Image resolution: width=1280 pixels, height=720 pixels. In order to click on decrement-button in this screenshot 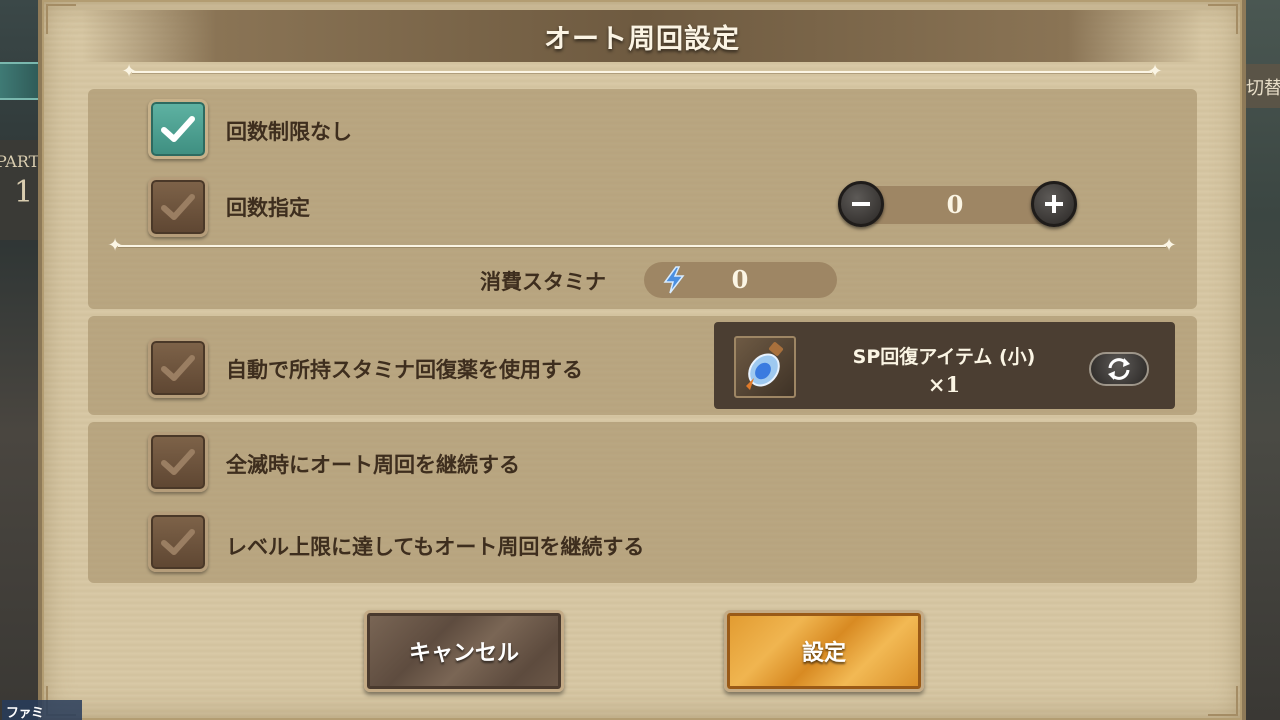, I will do `click(861, 204)`.